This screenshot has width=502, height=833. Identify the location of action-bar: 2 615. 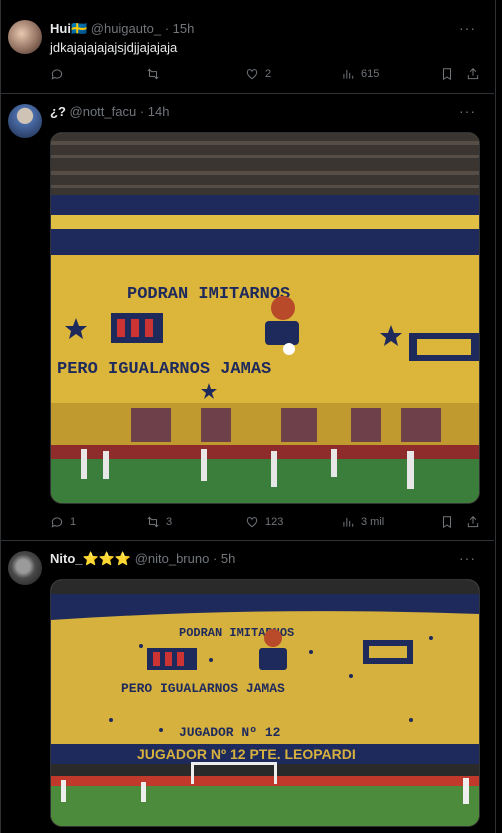
(265, 76).